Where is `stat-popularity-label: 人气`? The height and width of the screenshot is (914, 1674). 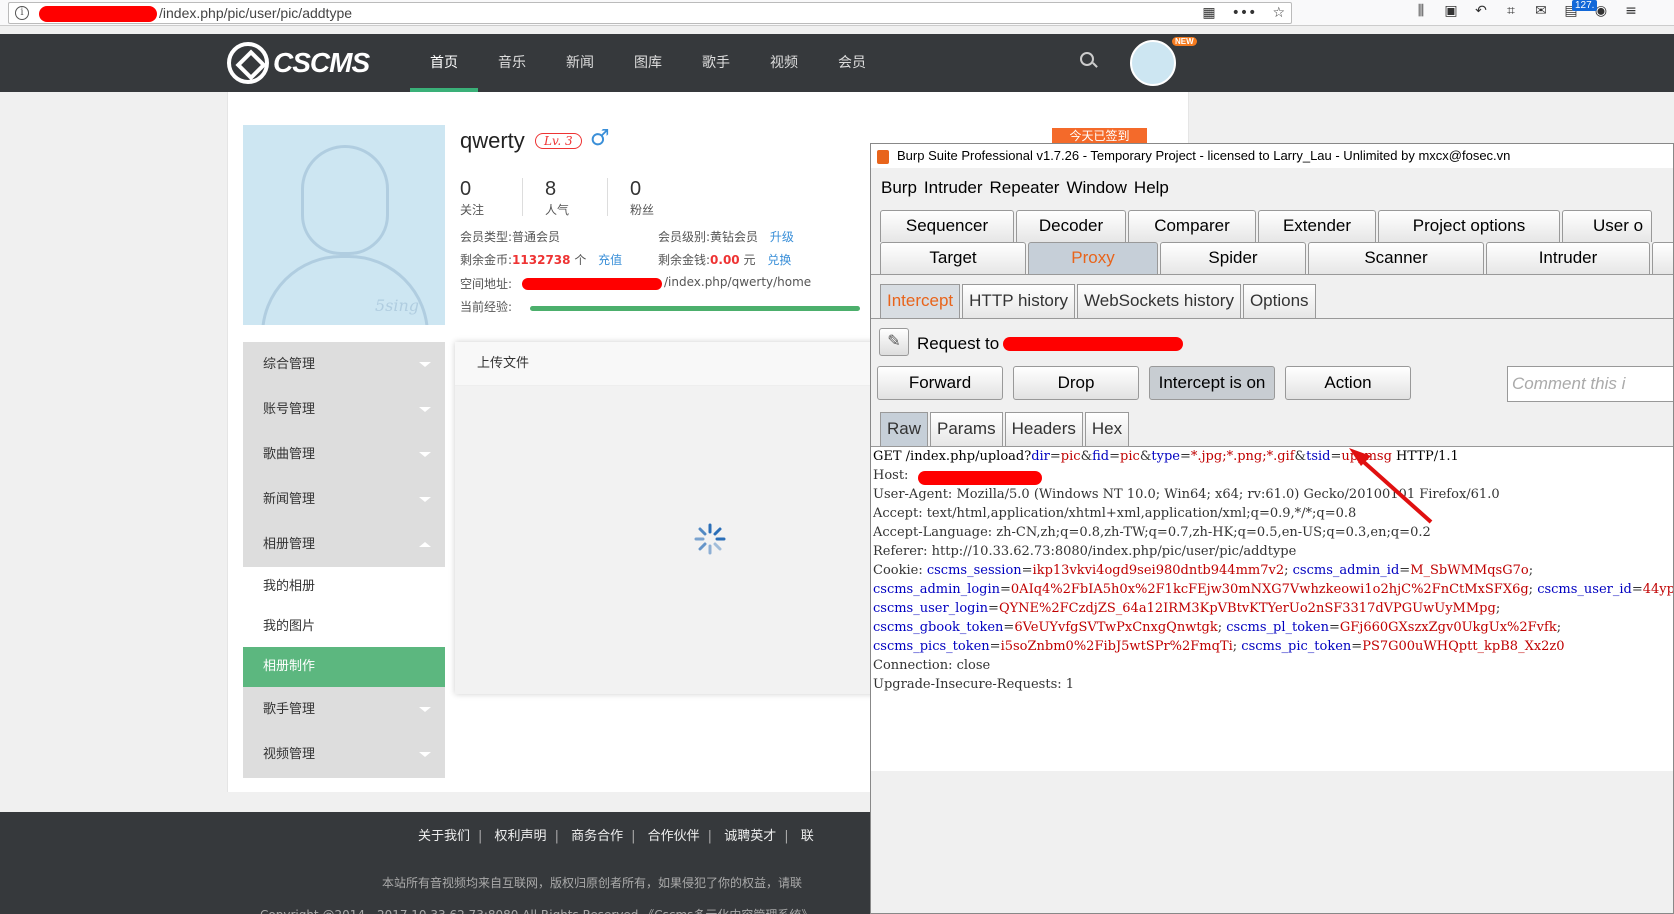
stat-popularity-label: 人气 is located at coordinates (557, 210).